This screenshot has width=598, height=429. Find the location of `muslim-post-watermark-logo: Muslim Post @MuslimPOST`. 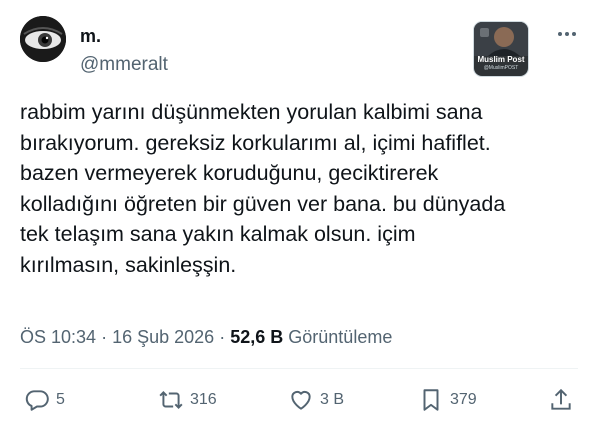

muslim-post-watermark-logo: Muslim Post @MuslimPOST is located at coordinates (501, 49).